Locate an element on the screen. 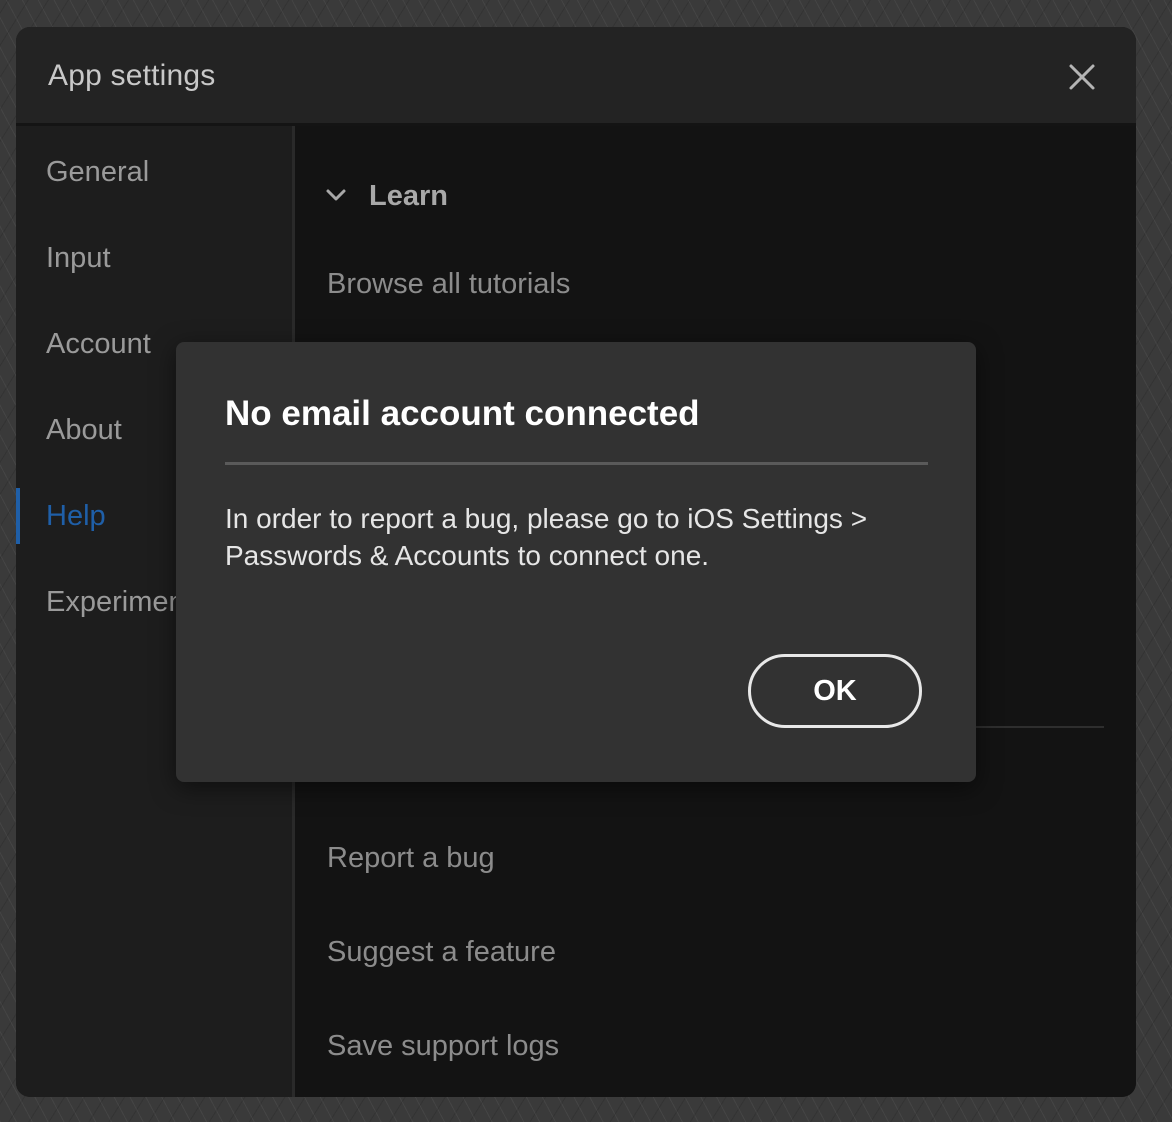 The height and width of the screenshot is (1122, 1172). ok-button: OK is located at coordinates (835, 691).